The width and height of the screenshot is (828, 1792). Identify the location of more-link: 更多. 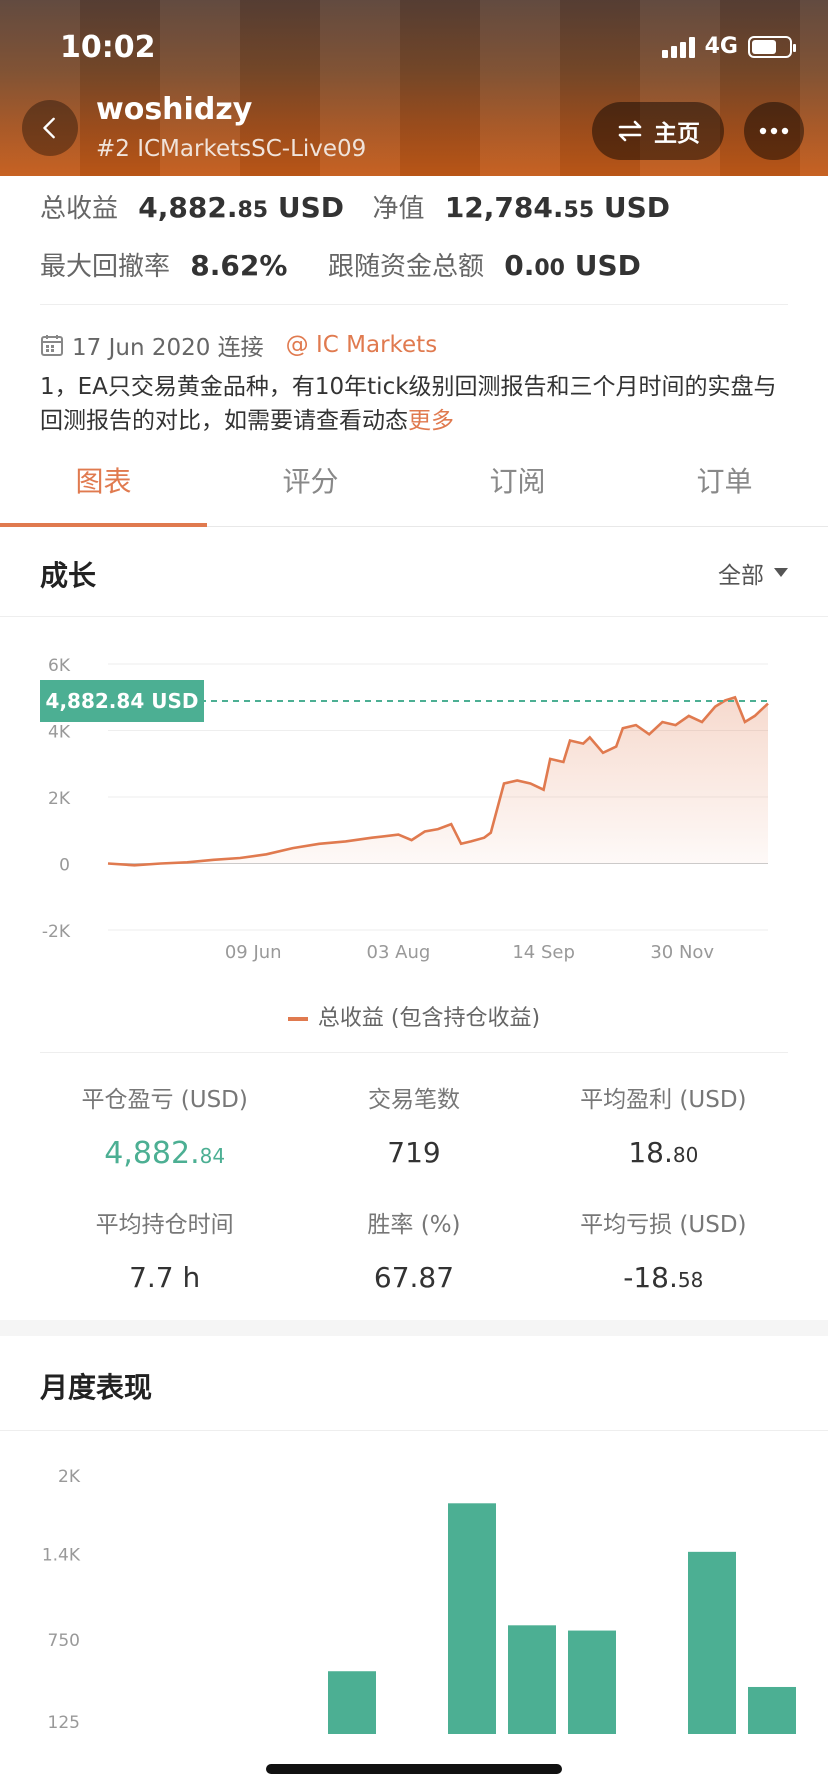
(431, 421).